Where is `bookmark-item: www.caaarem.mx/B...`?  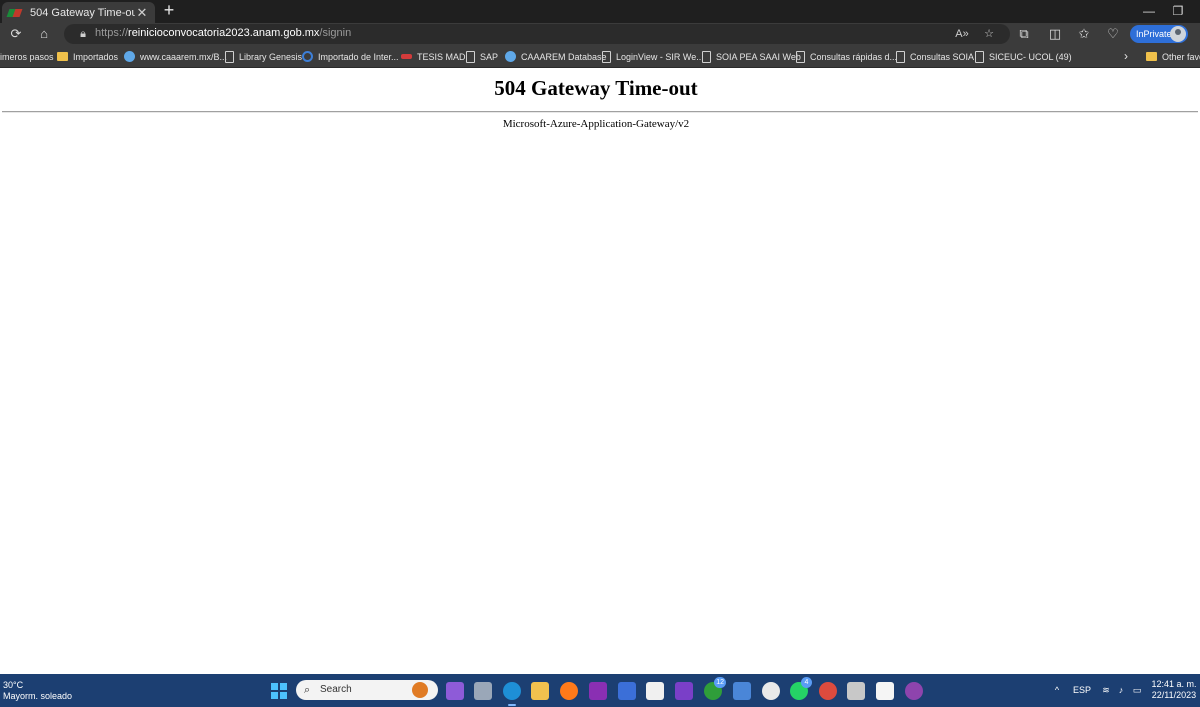
bookmark-item: www.caaarem.mx/B... is located at coordinates (175, 56).